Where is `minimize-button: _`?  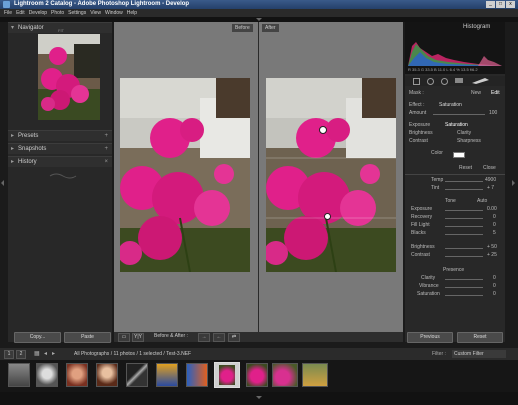 minimize-button: _ is located at coordinates (490, 4).